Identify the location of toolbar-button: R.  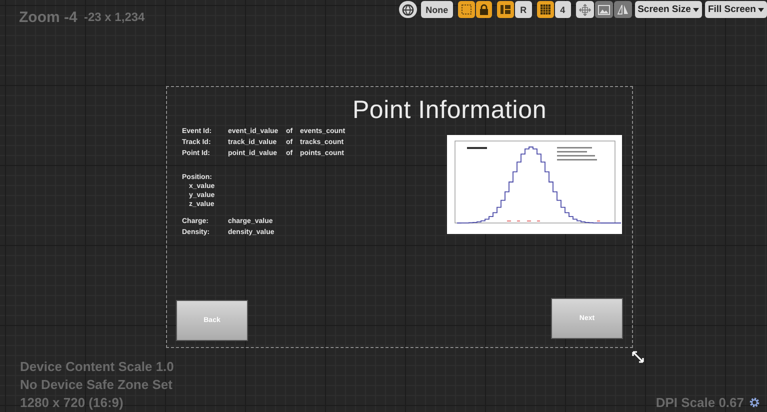
(523, 9).